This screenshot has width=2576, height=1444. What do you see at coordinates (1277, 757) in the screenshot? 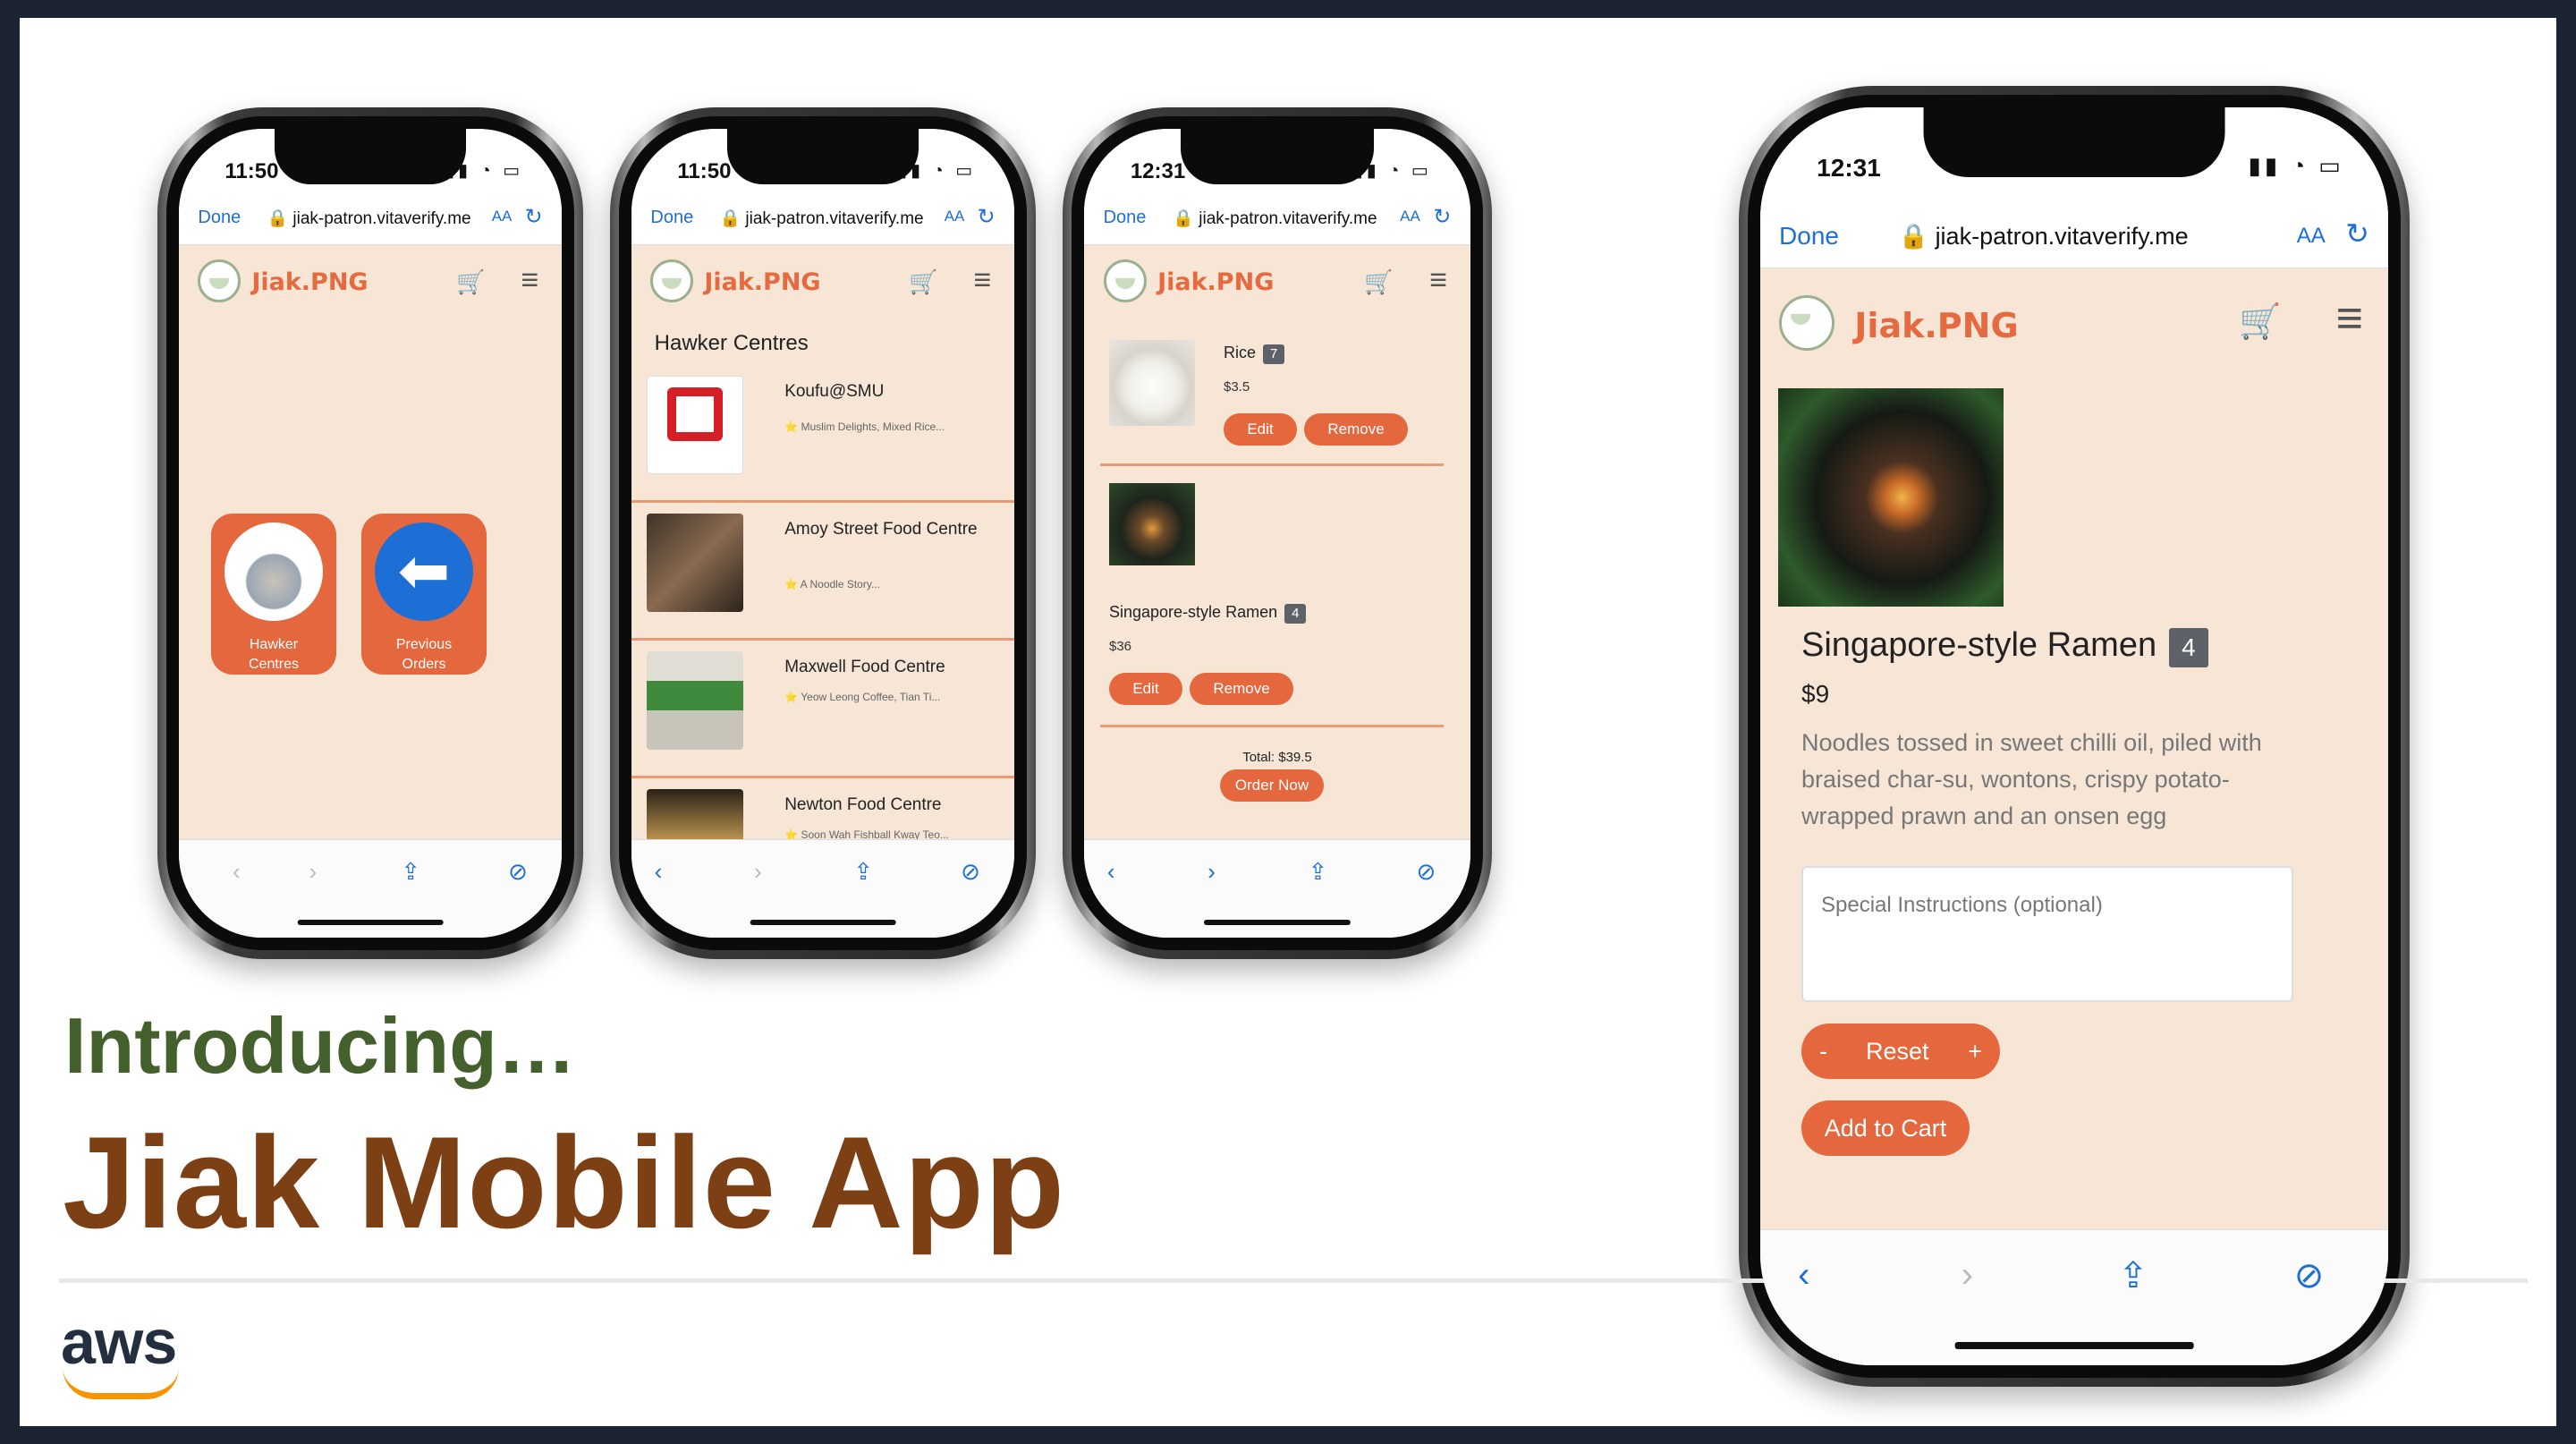
I see `cart-total: Total: $39.5` at bounding box center [1277, 757].